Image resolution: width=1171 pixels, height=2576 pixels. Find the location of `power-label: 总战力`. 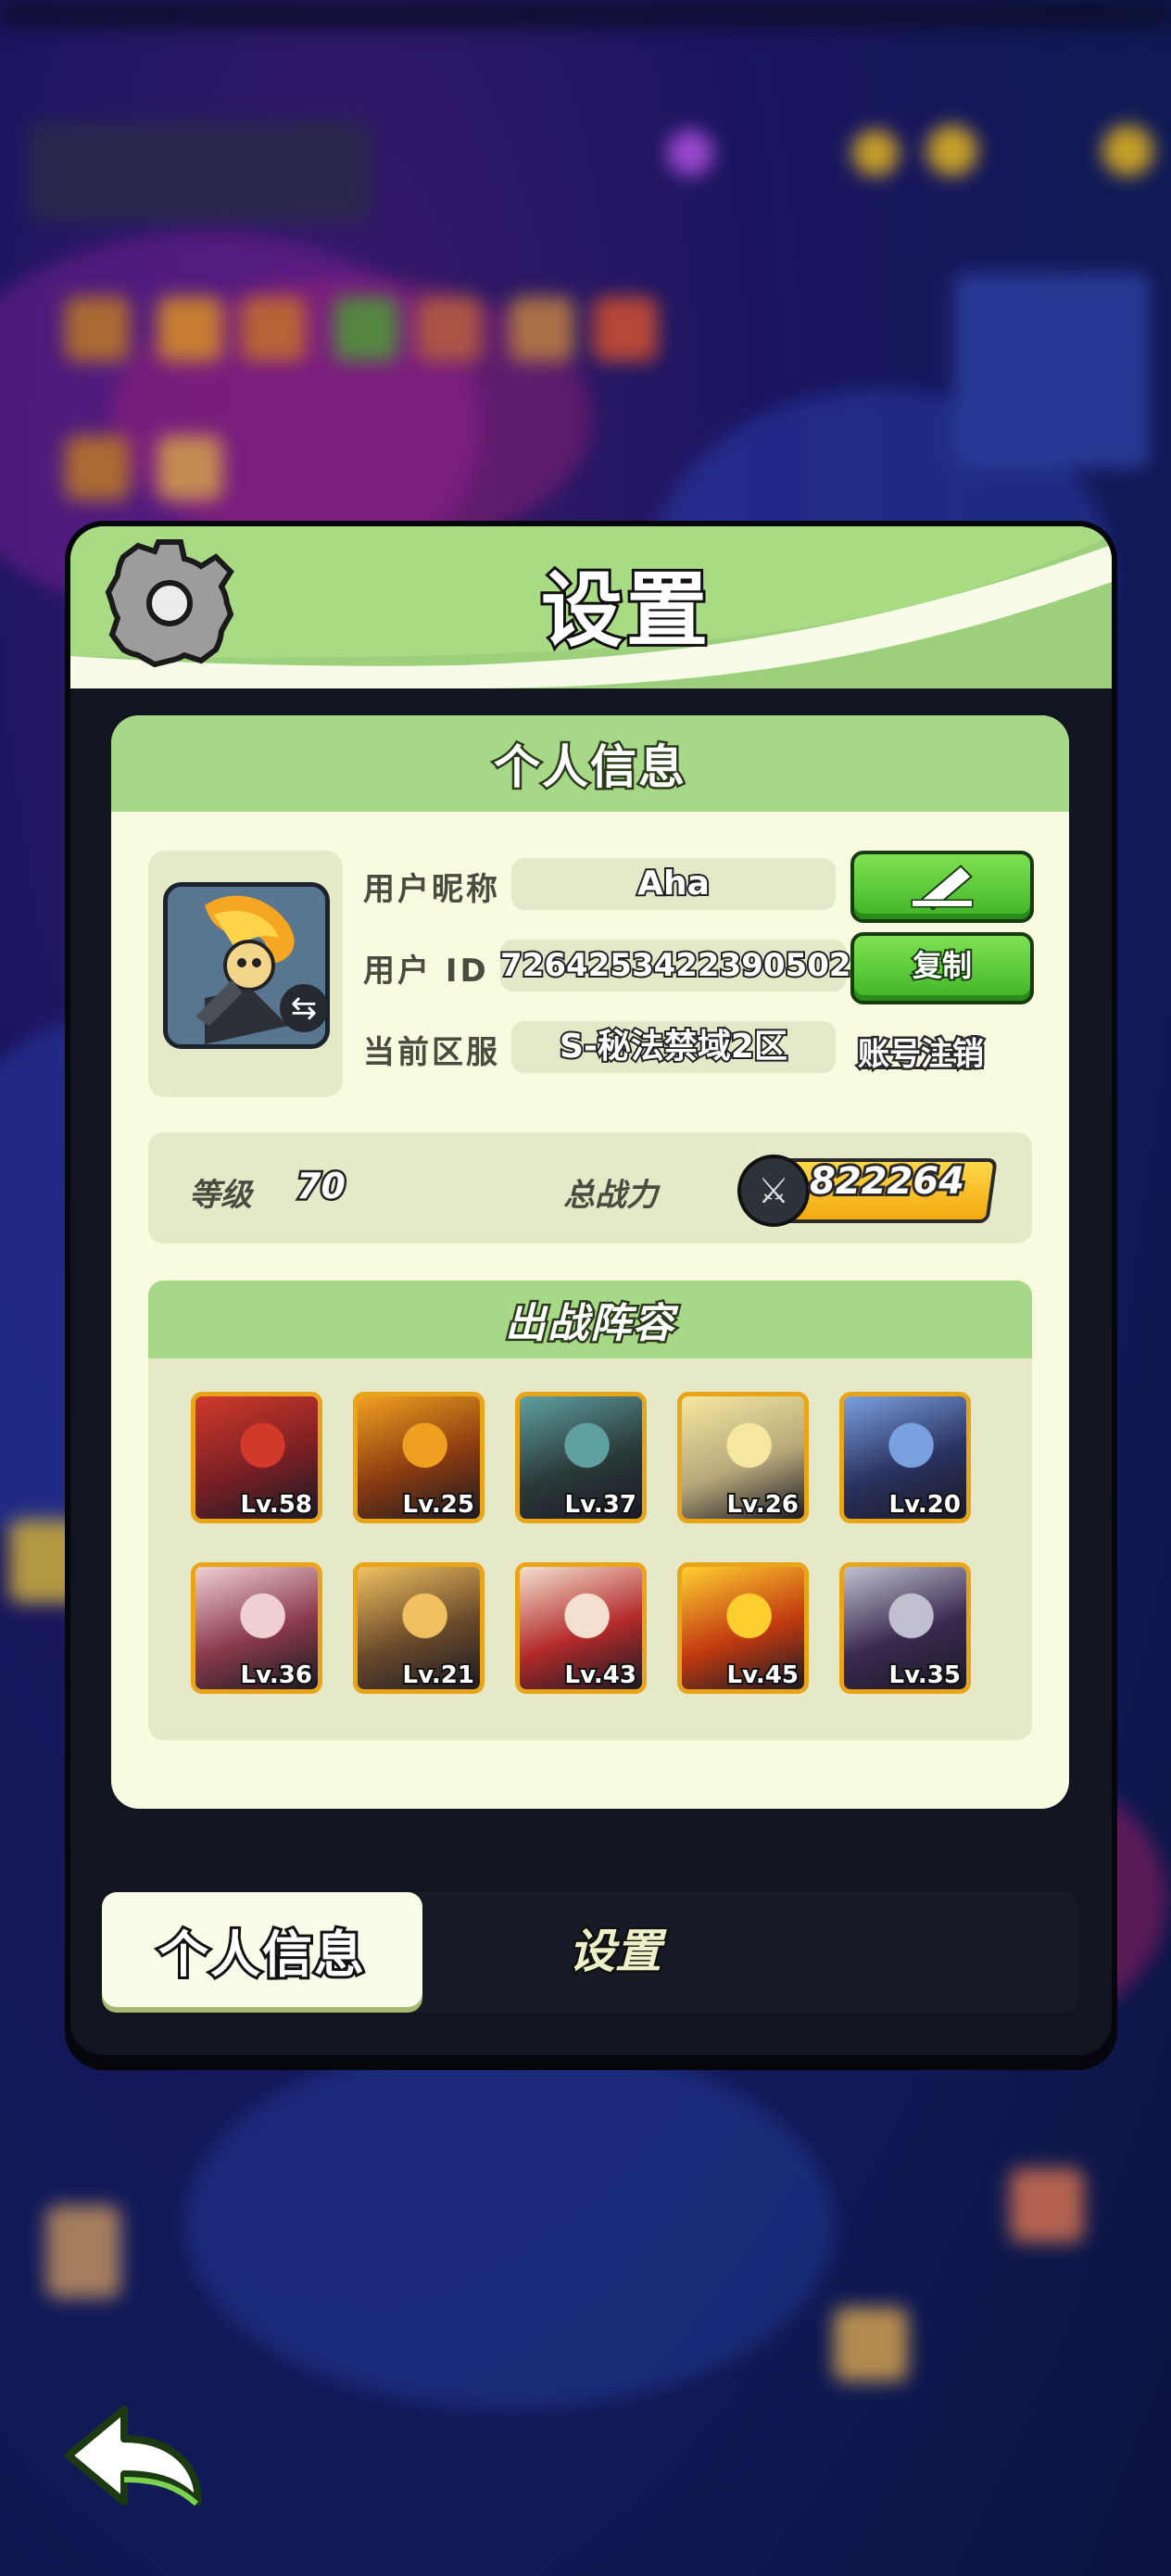

power-label: 总战力 is located at coordinates (610, 1195).